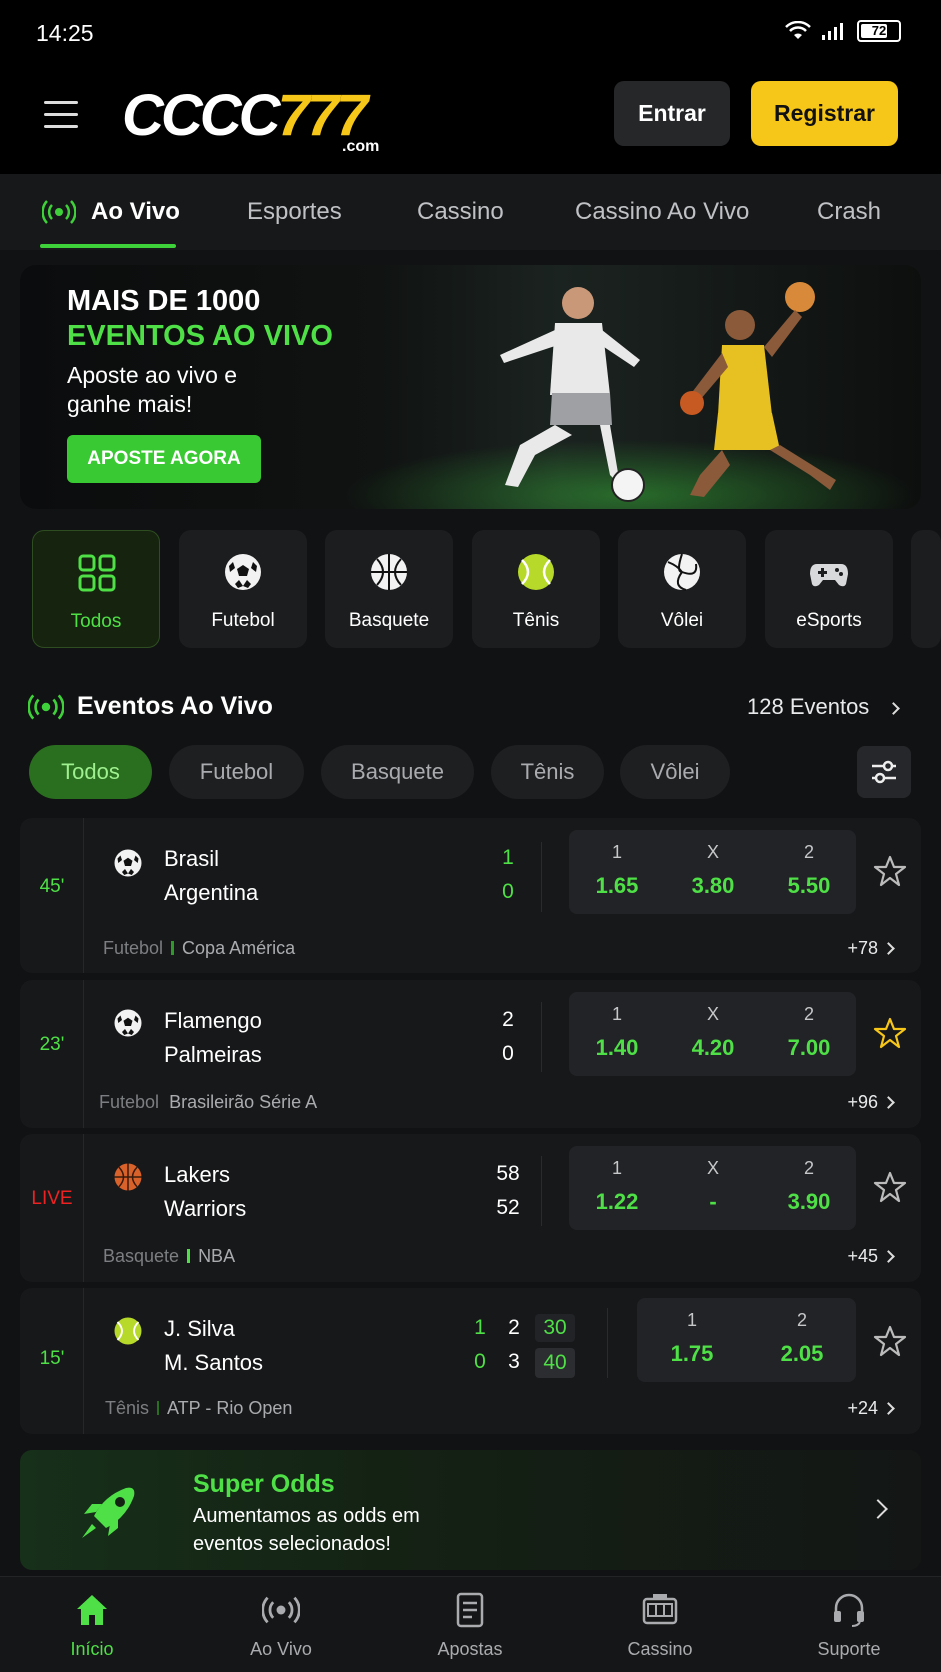 The image size is (941, 1672). I want to click on sport-card-next-peek, so click(926, 589).